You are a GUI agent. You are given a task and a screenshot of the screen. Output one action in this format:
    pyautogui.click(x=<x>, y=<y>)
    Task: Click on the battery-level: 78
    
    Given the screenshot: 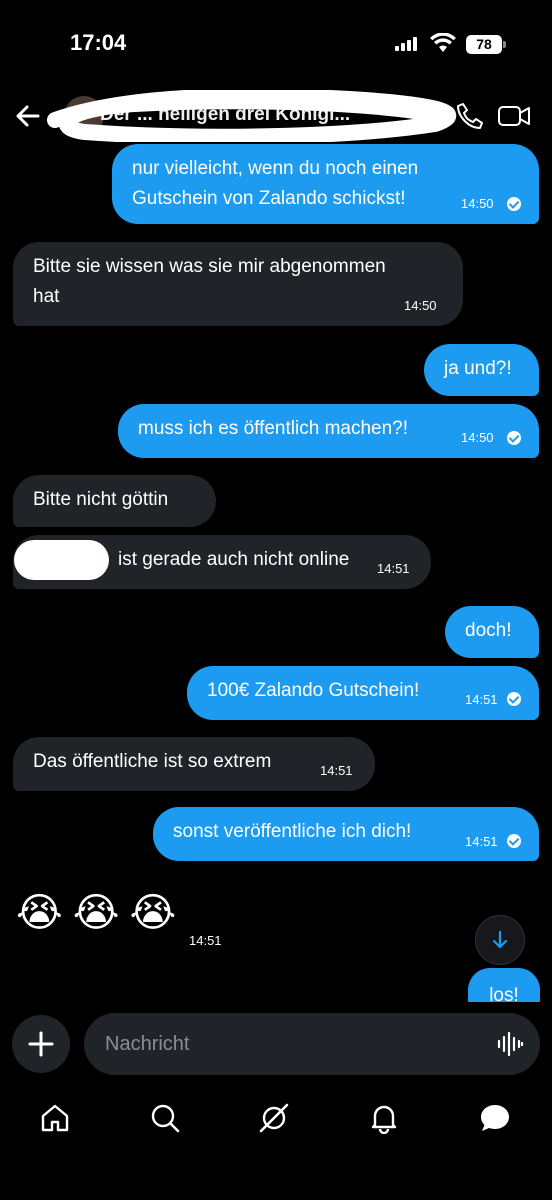 What is the action you would take?
    pyautogui.click(x=484, y=44)
    